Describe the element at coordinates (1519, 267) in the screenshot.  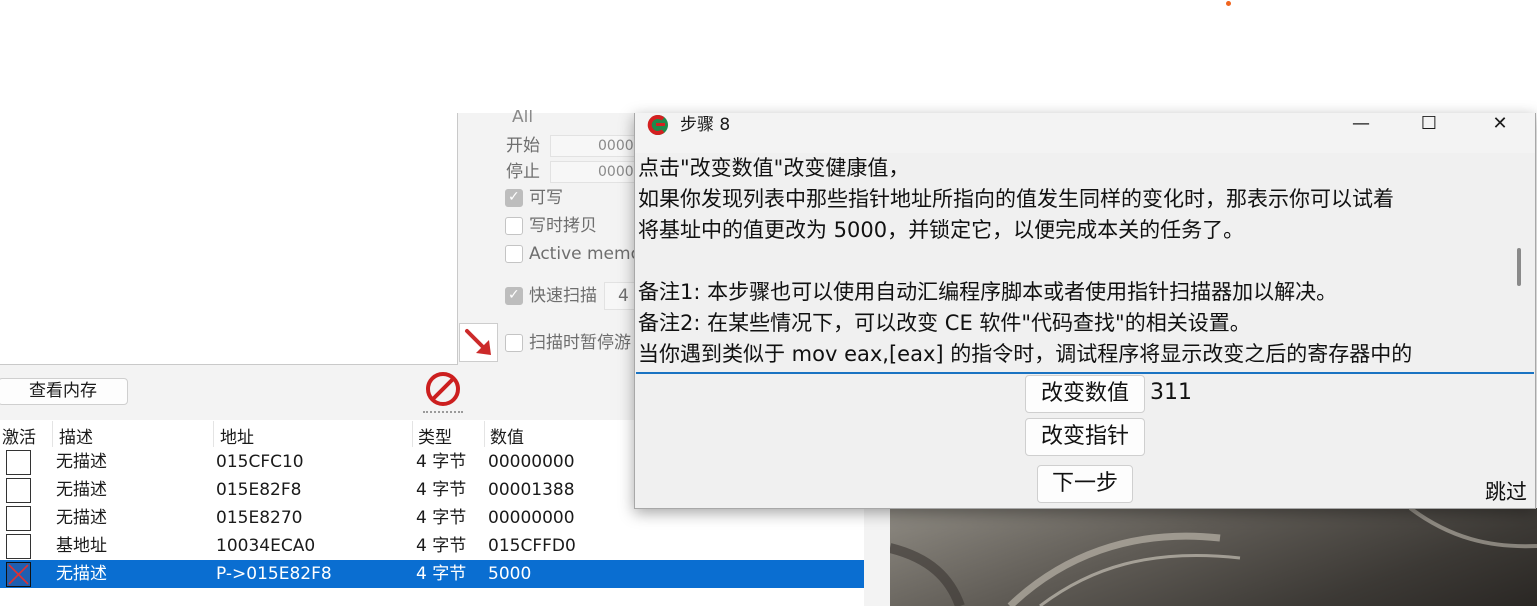
I see `text-scrollbar-thumb` at that location.